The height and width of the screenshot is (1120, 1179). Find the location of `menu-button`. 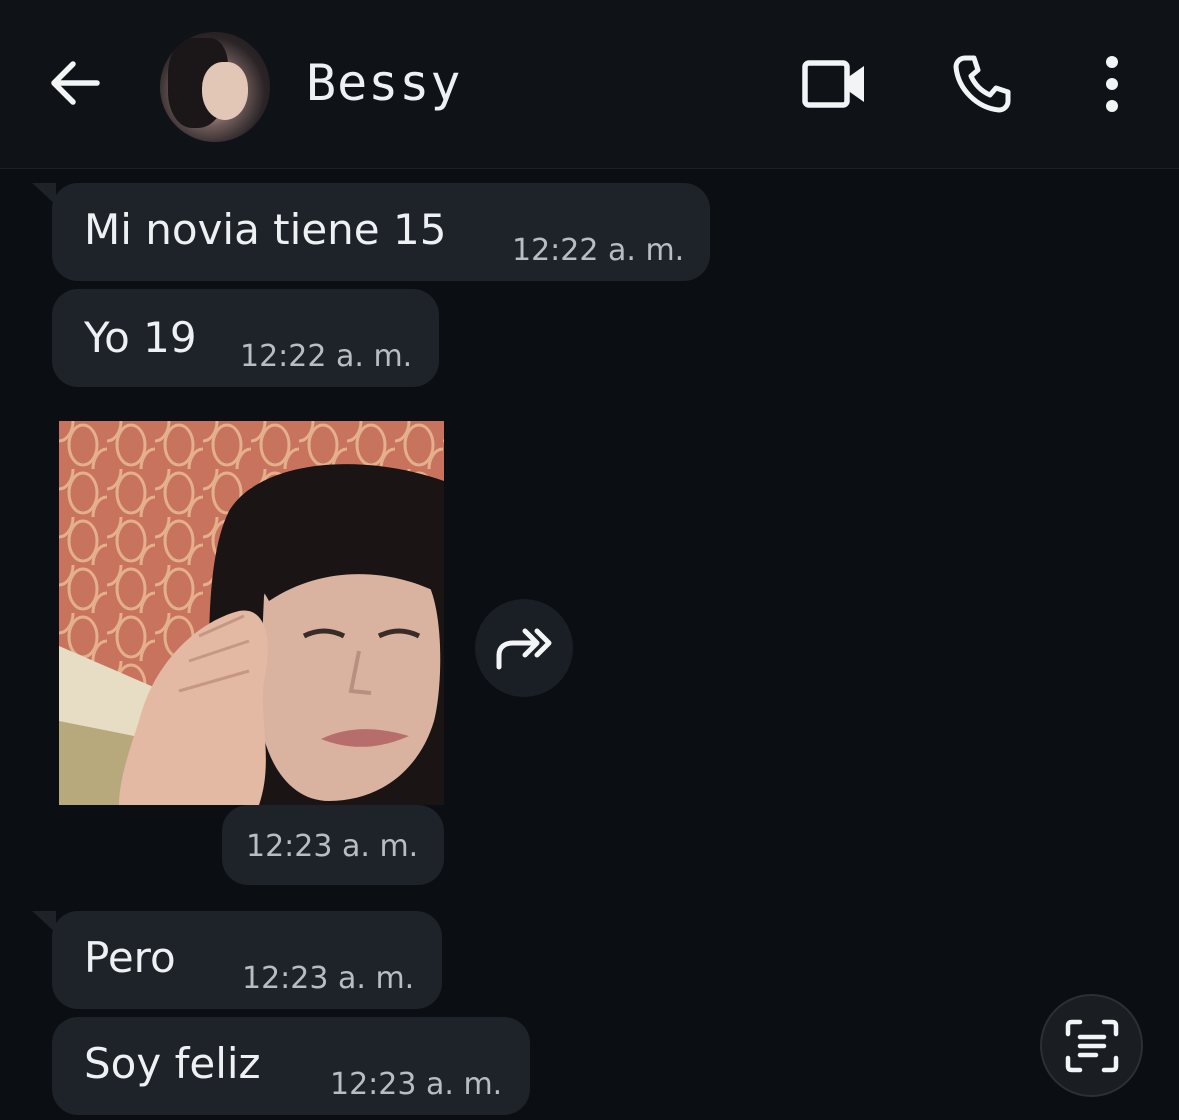

menu-button is located at coordinates (1112, 84).